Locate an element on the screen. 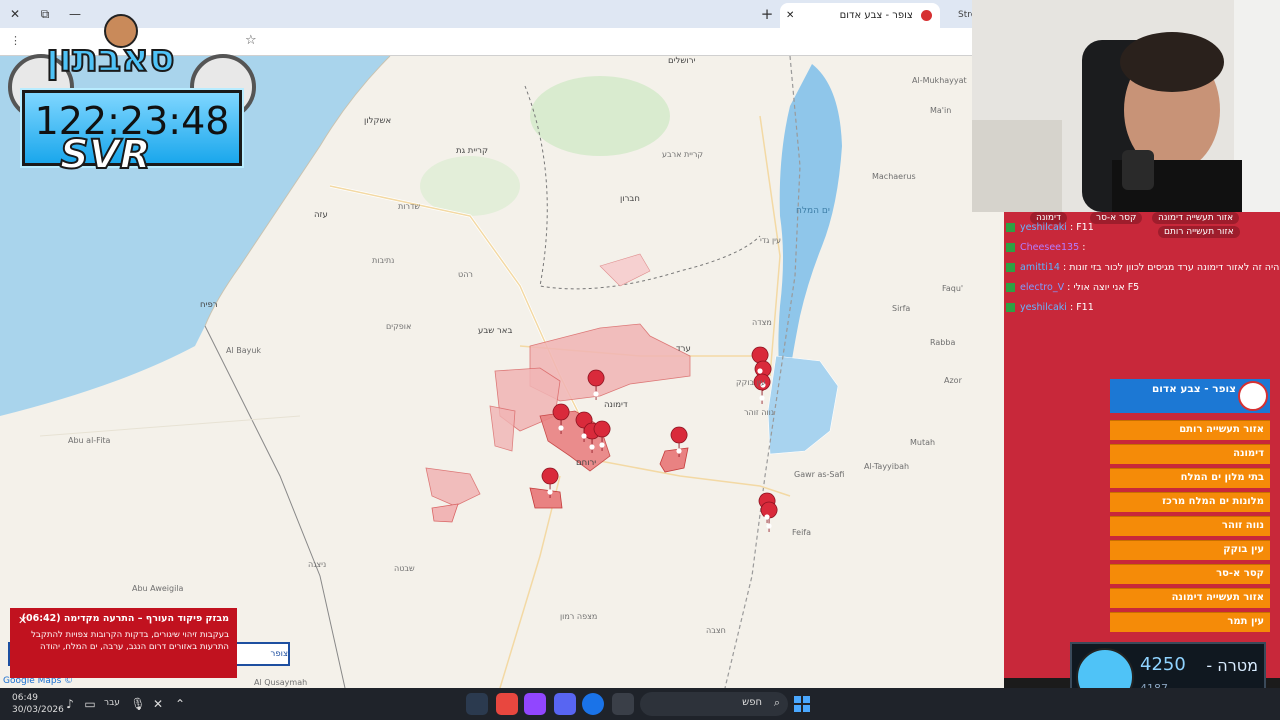 This screenshot has height=720, width=1280. map-label: Gawr as-Safi is located at coordinates (819, 474).